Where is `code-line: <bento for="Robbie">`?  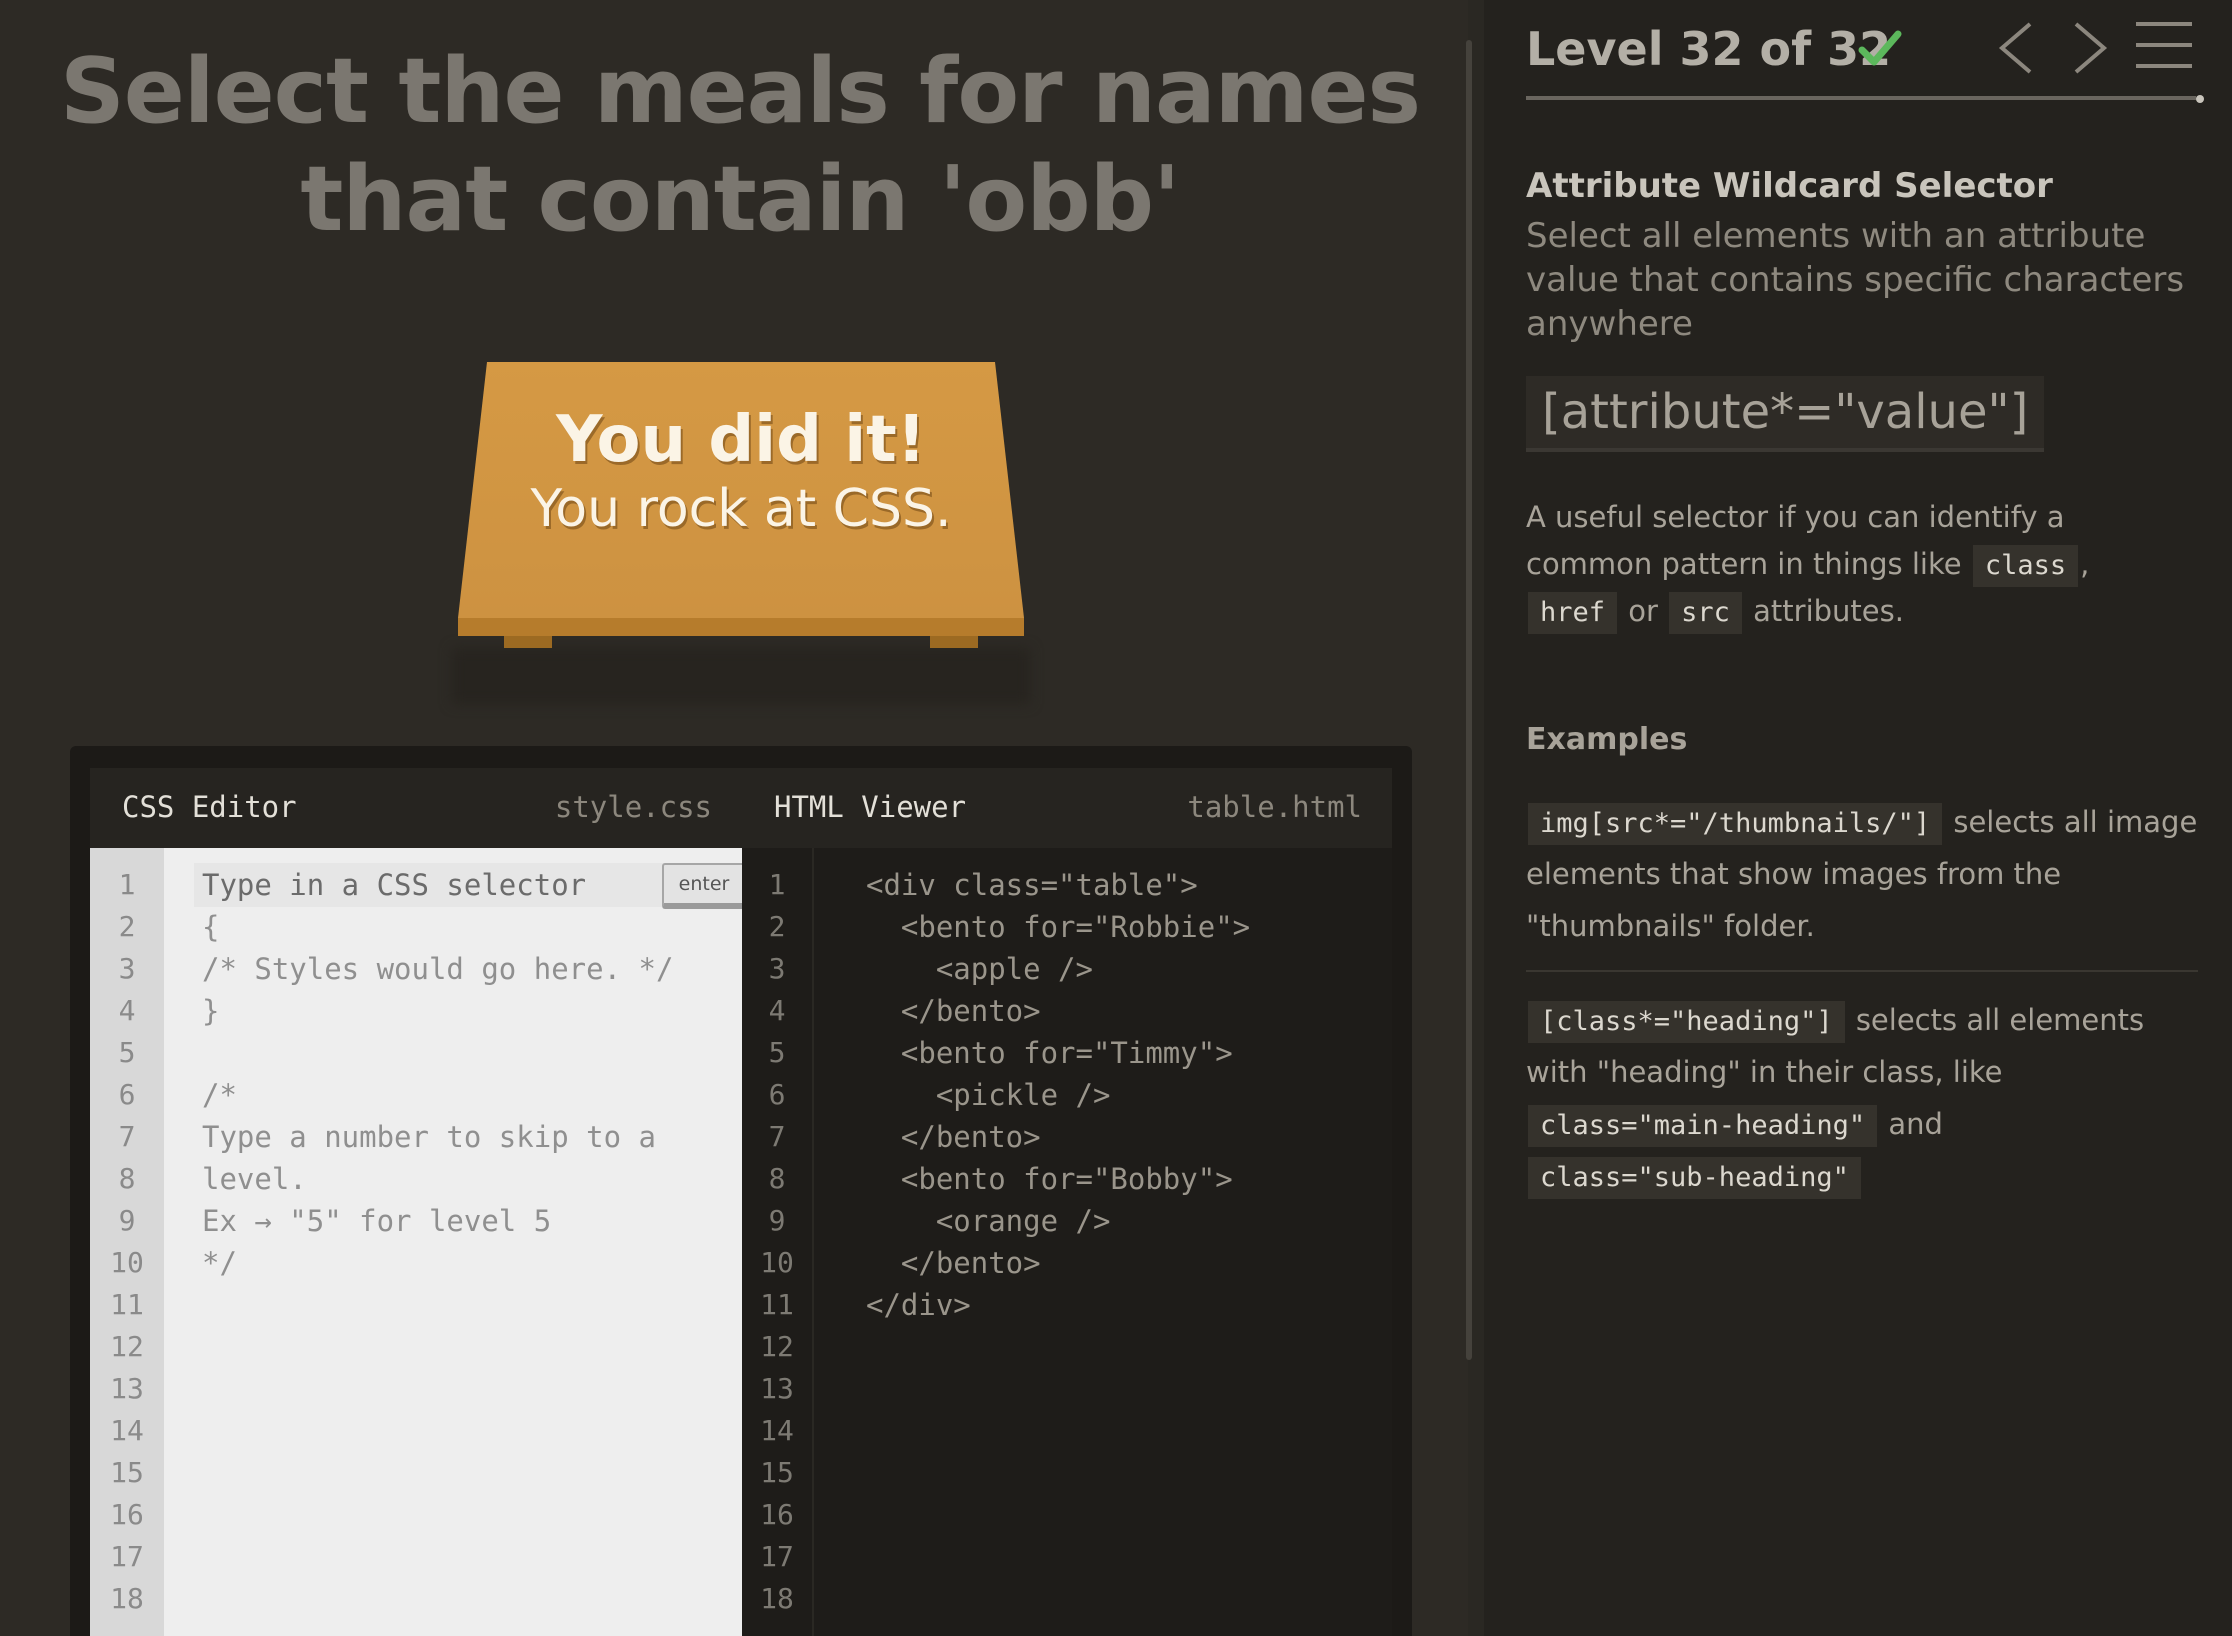
code-line: <bento for="Robbie"> is located at coordinates (1058, 927).